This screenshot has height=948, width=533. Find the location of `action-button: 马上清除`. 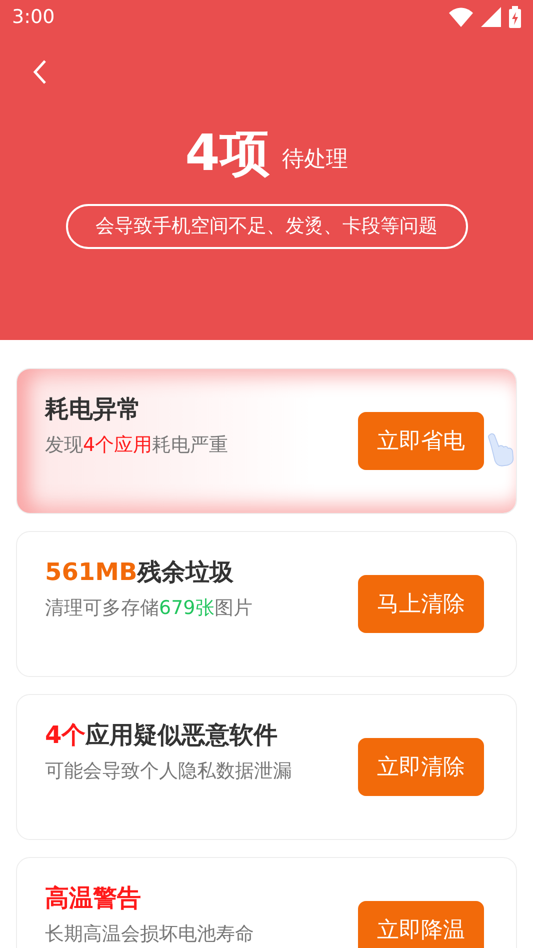

action-button: 马上清除 is located at coordinates (421, 604).